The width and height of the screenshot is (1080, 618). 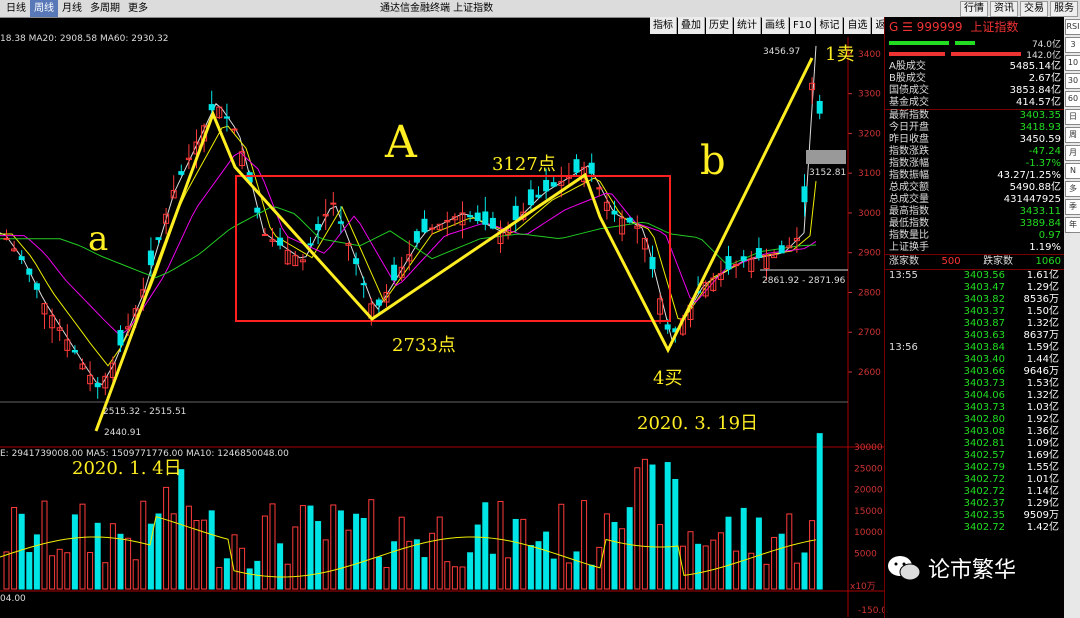 I want to click on volume-tick: 15000, so click(x=868, y=512).